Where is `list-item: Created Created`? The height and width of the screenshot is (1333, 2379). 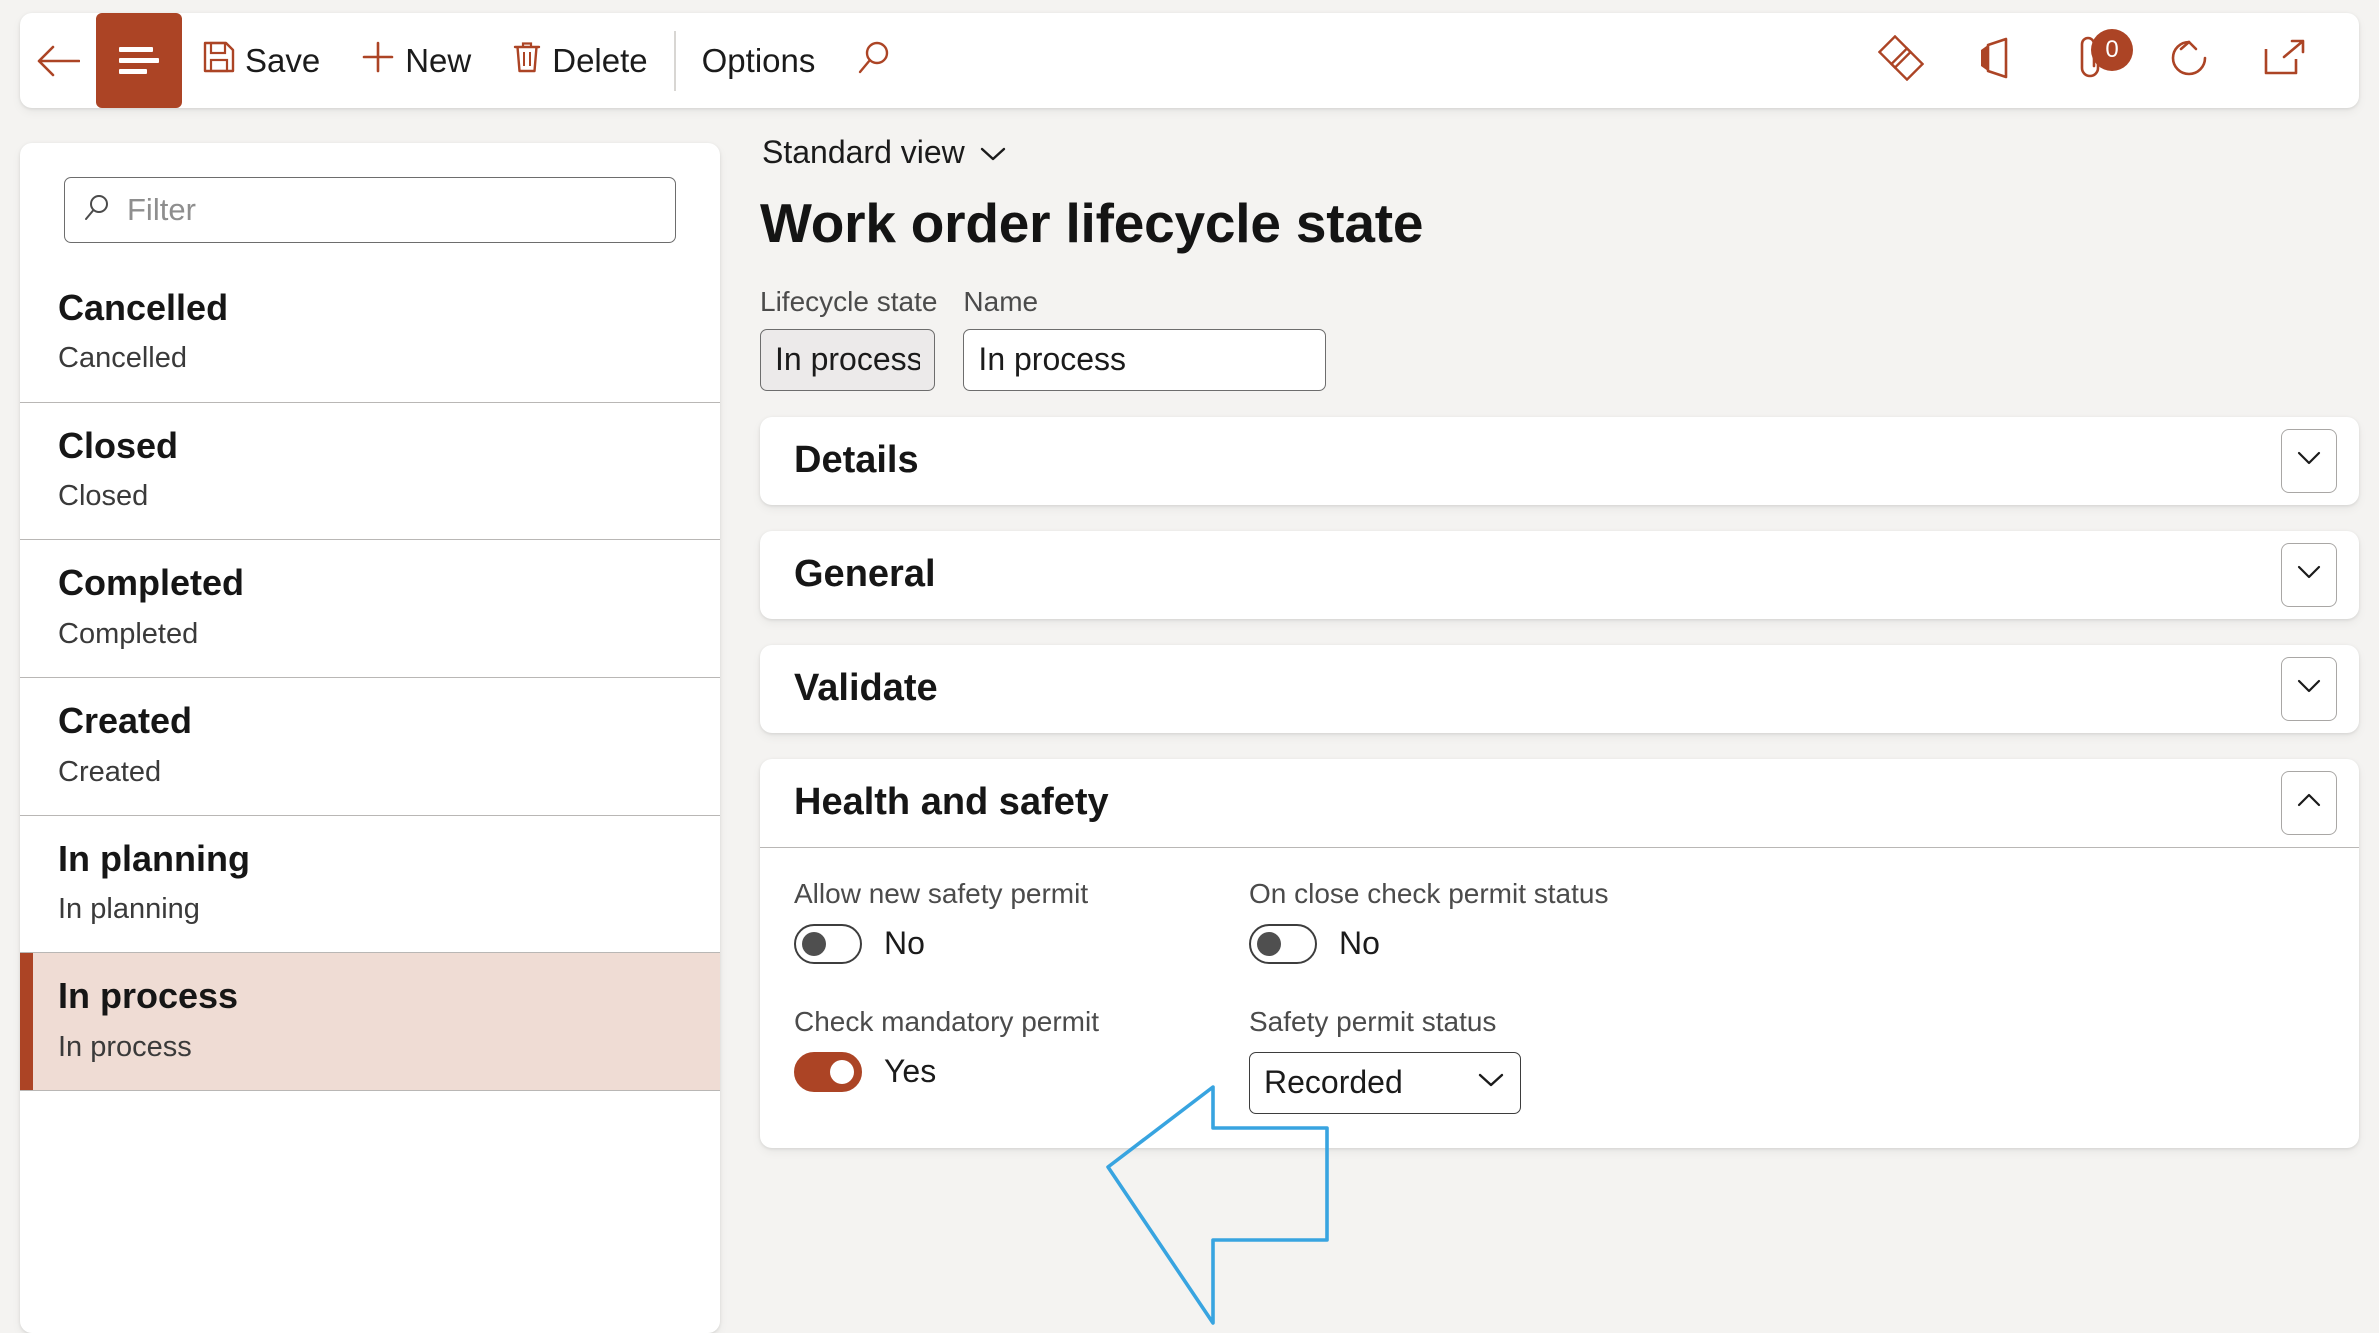 list-item: Created Created is located at coordinates (370, 747).